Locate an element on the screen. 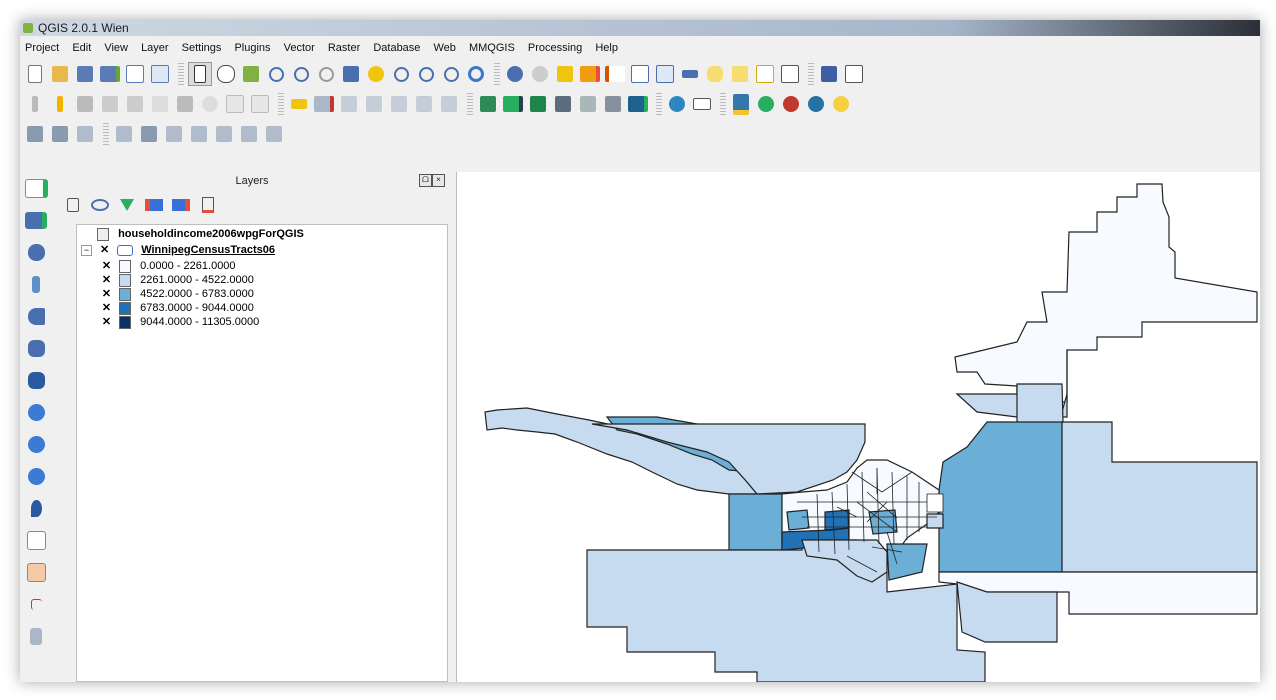  delete-ring-button is located at coordinates (124, 134).